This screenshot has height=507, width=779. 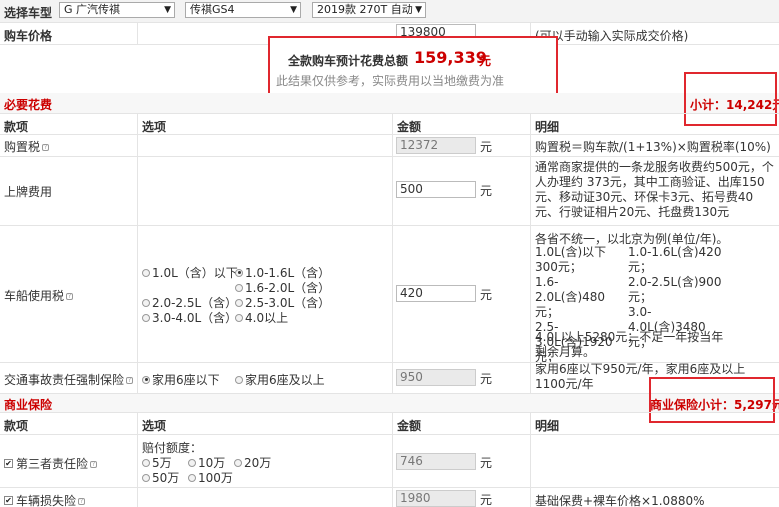 What do you see at coordinates (486, 463) in the screenshot?
I see `third-party-unit: 元` at bounding box center [486, 463].